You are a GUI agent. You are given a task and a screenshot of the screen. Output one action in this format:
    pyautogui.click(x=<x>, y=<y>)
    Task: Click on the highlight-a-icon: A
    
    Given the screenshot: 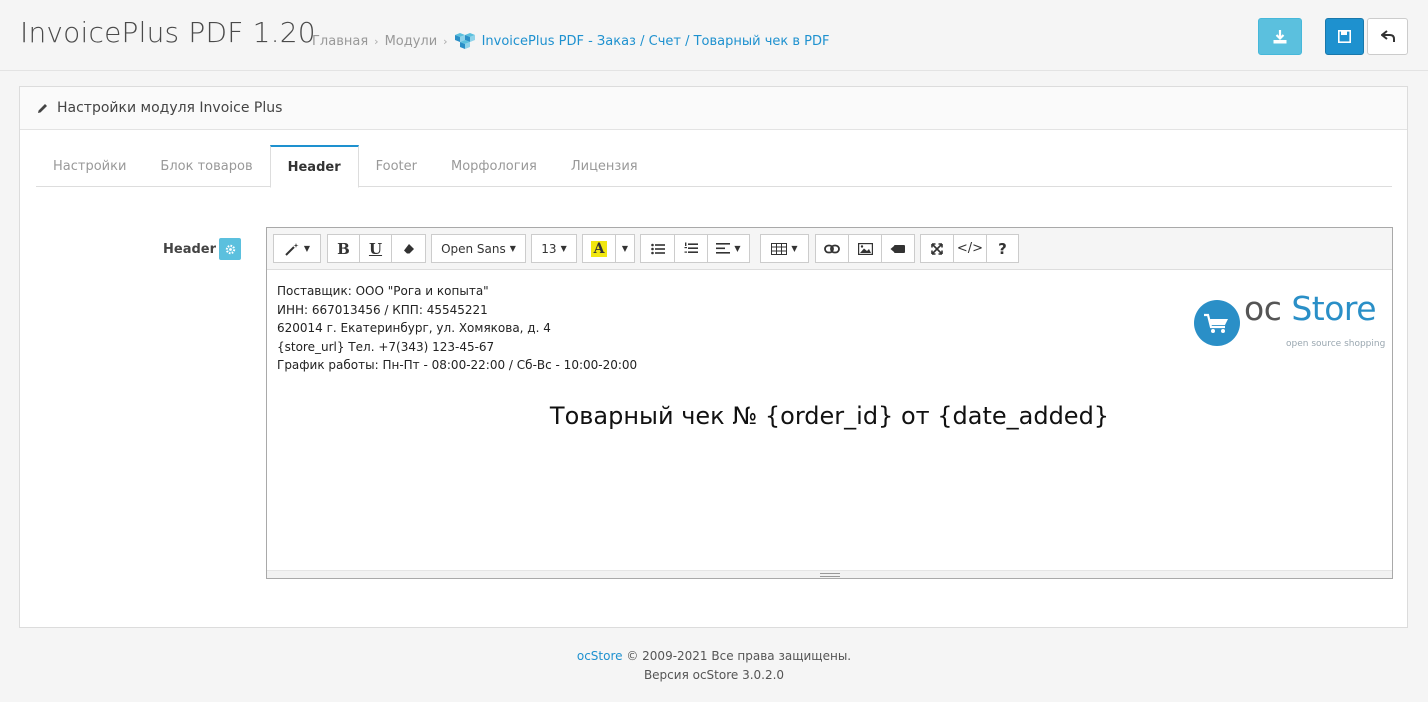 What is the action you would take?
    pyautogui.click(x=599, y=248)
    